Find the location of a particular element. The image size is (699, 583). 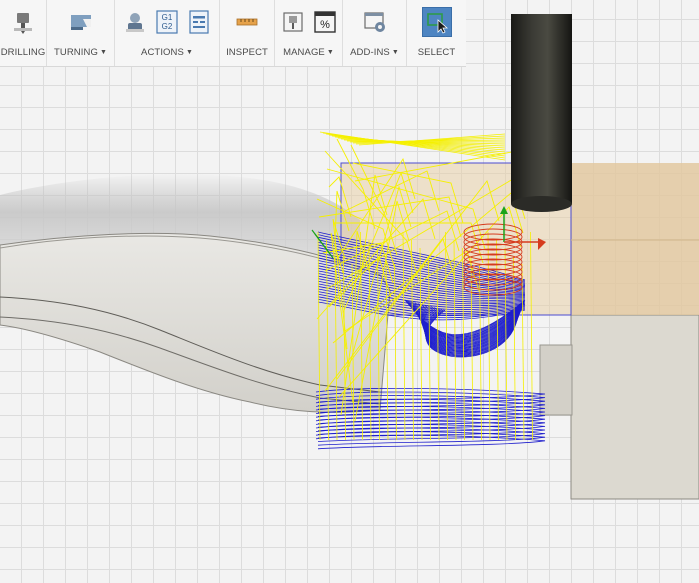

toolbar-label-addins: ADD-INS ▼ is located at coordinates (374, 52).